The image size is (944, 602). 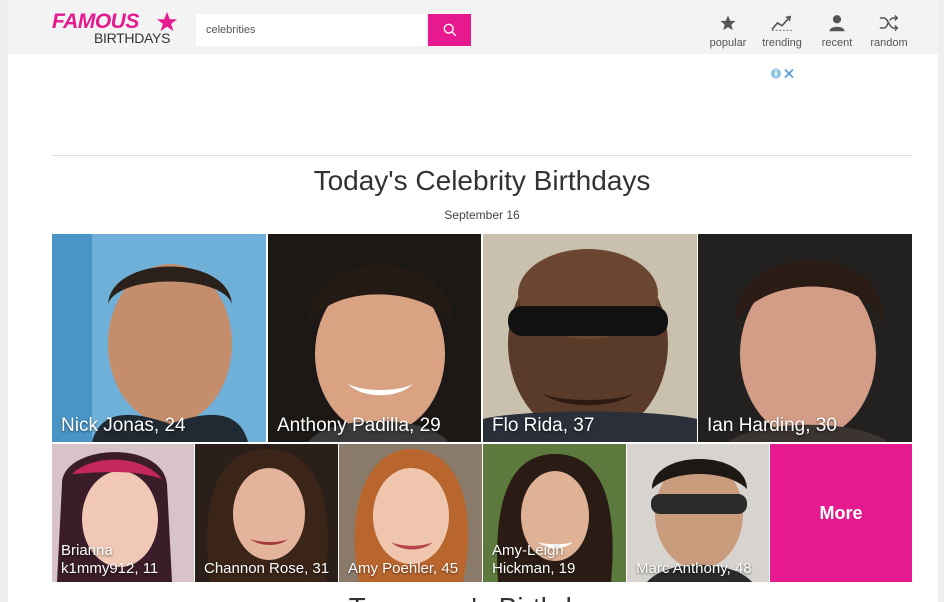 What do you see at coordinates (554, 513) in the screenshot?
I see `celebrity-tile: Amy-Leigh Hickman, 19` at bounding box center [554, 513].